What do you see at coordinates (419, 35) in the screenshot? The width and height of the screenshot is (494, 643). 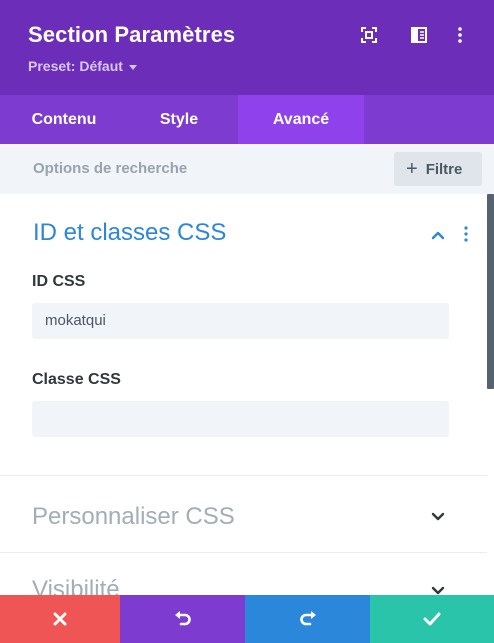 I see `sidebar-toggle-icon` at bounding box center [419, 35].